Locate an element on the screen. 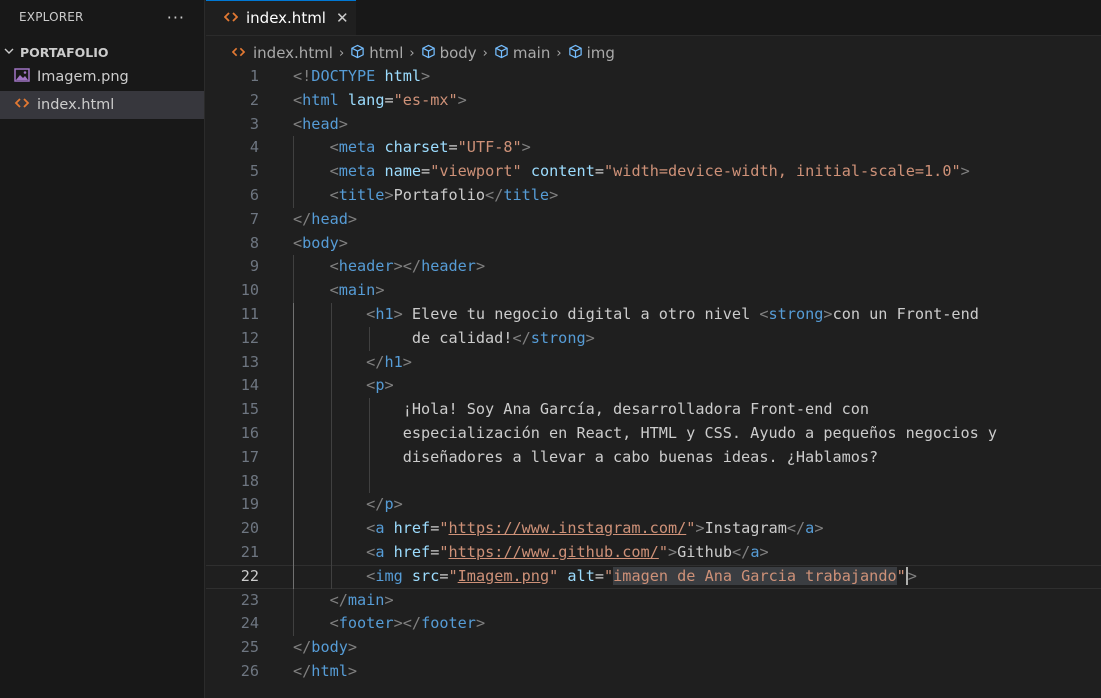 The image size is (1101, 698). code-text: <head> is located at coordinates (320, 123).